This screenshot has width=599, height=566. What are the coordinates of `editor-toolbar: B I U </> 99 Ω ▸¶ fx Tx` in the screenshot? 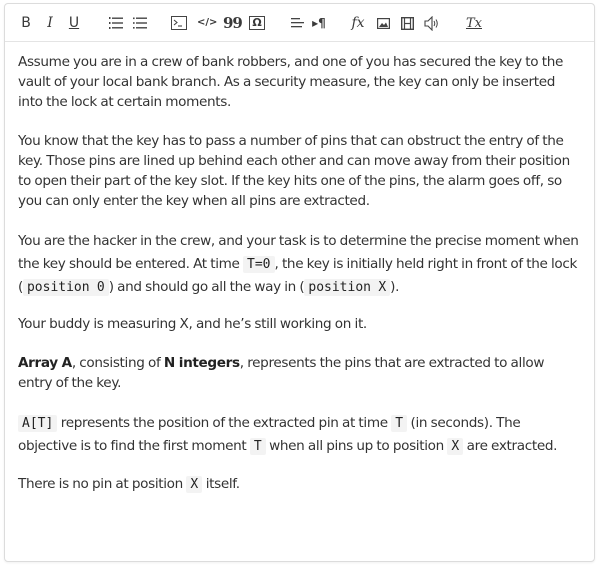 It's located at (299, 23).